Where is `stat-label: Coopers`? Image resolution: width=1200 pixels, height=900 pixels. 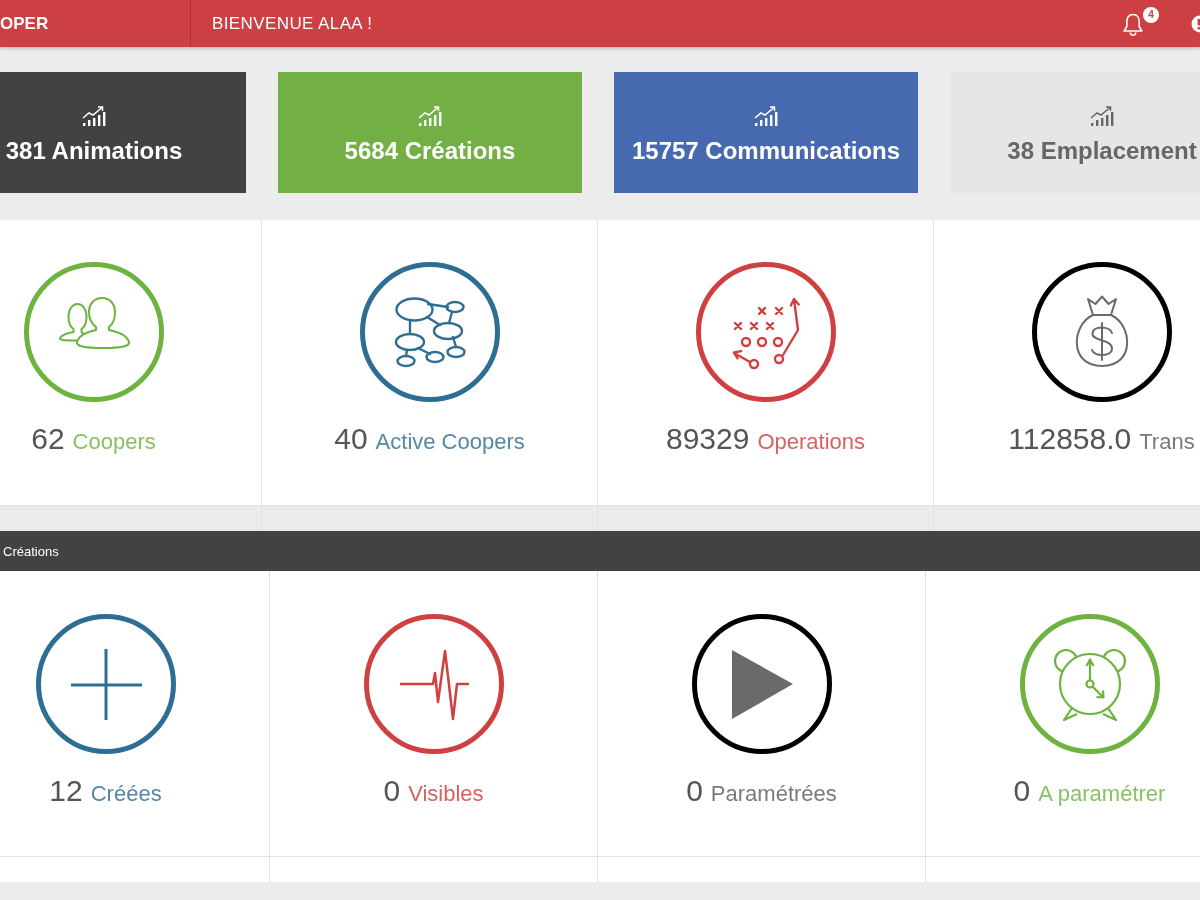
stat-label: Coopers is located at coordinates (114, 442).